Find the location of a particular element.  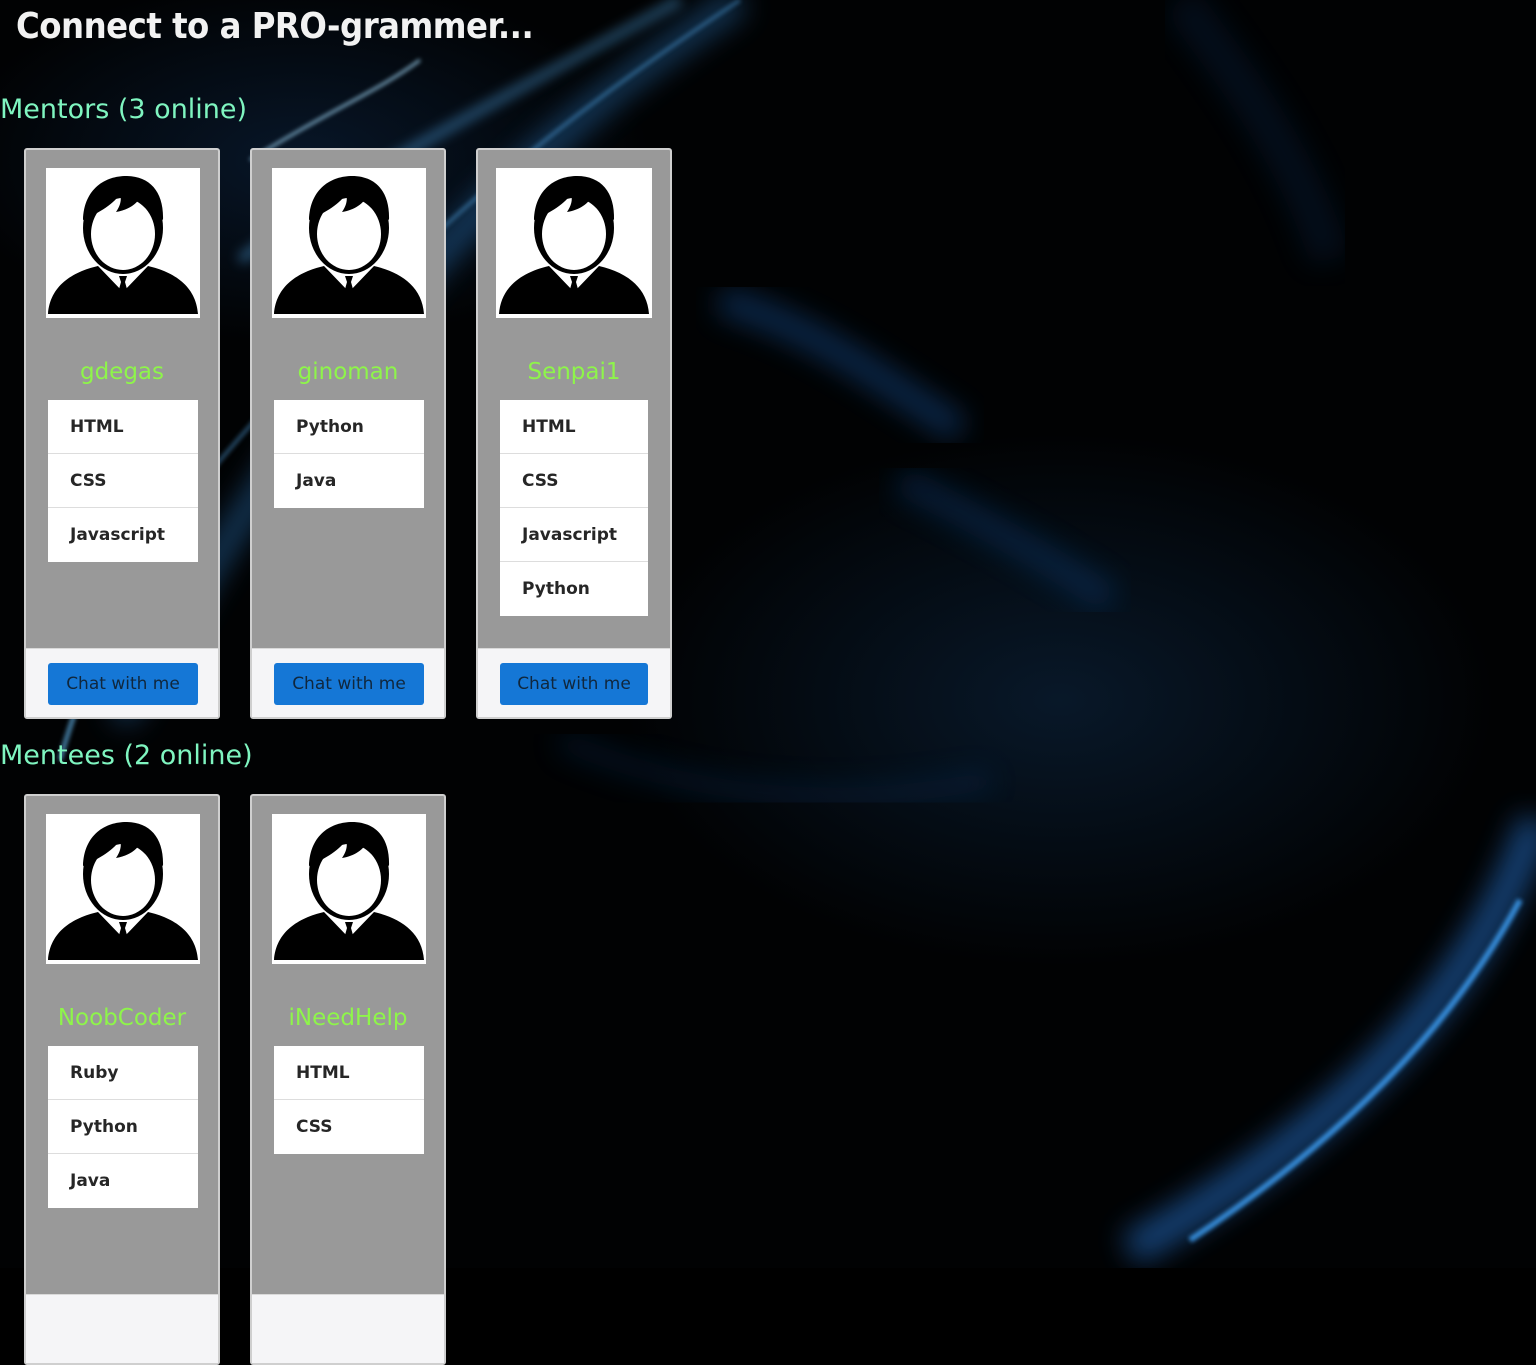

mentor-card: ginoman Python Java Chat with me is located at coordinates (348, 433).